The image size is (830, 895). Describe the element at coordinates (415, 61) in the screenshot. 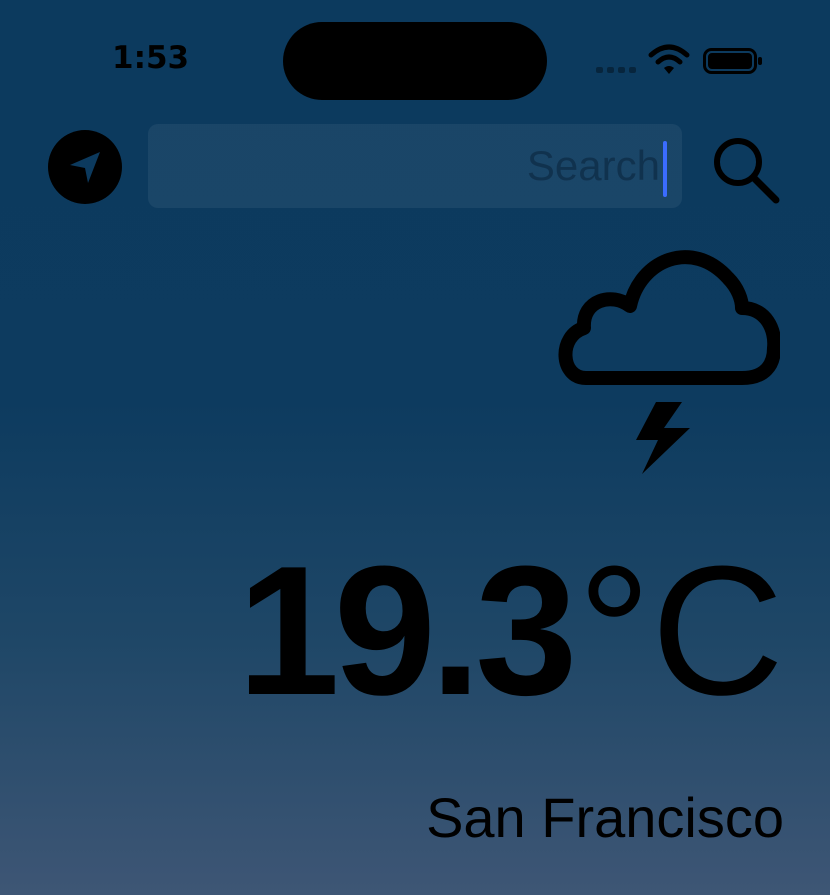

I see `dynamic-island` at that location.